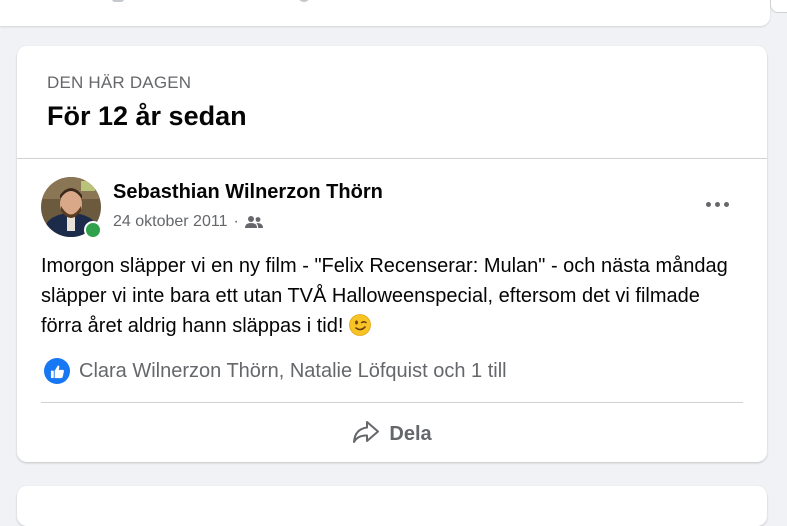  I want to click on post-meta: 24 oktober 2011 ·, so click(188, 222).